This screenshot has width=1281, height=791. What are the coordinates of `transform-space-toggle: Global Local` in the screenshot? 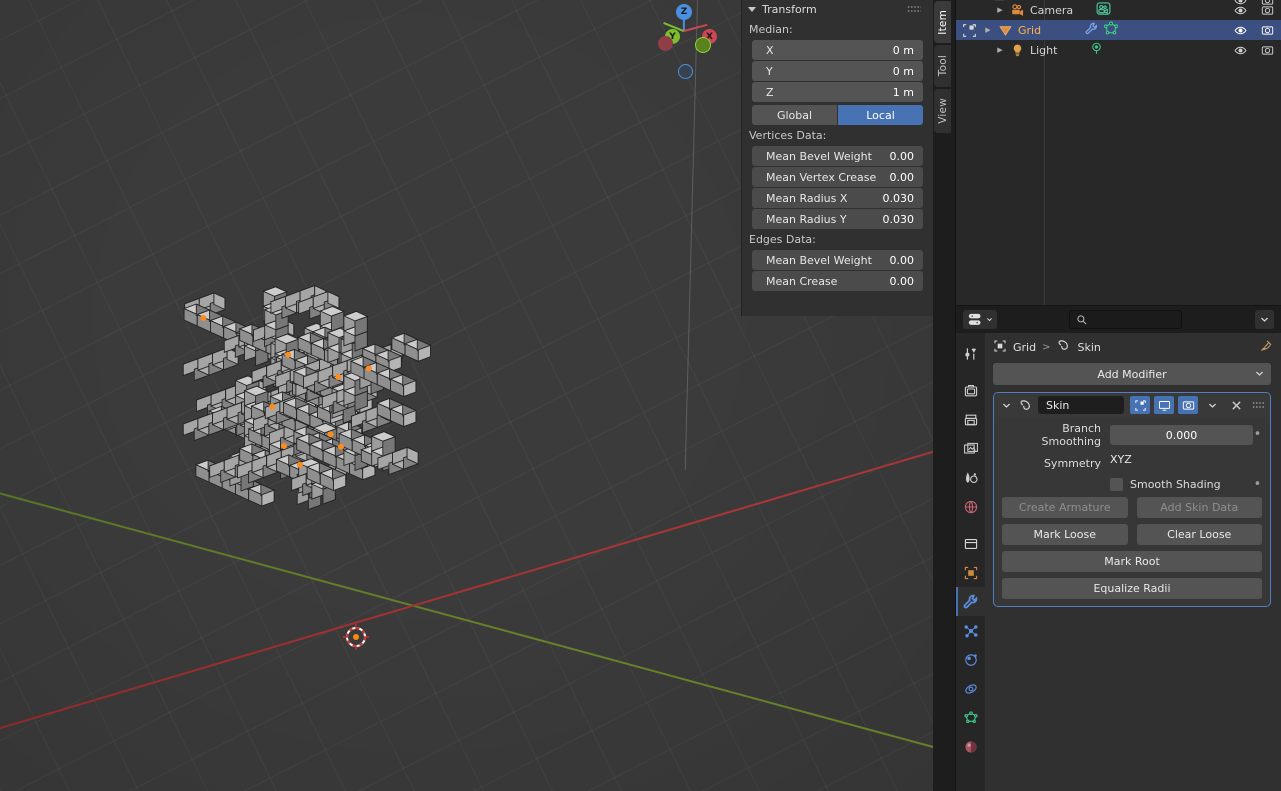 It's located at (837, 115).